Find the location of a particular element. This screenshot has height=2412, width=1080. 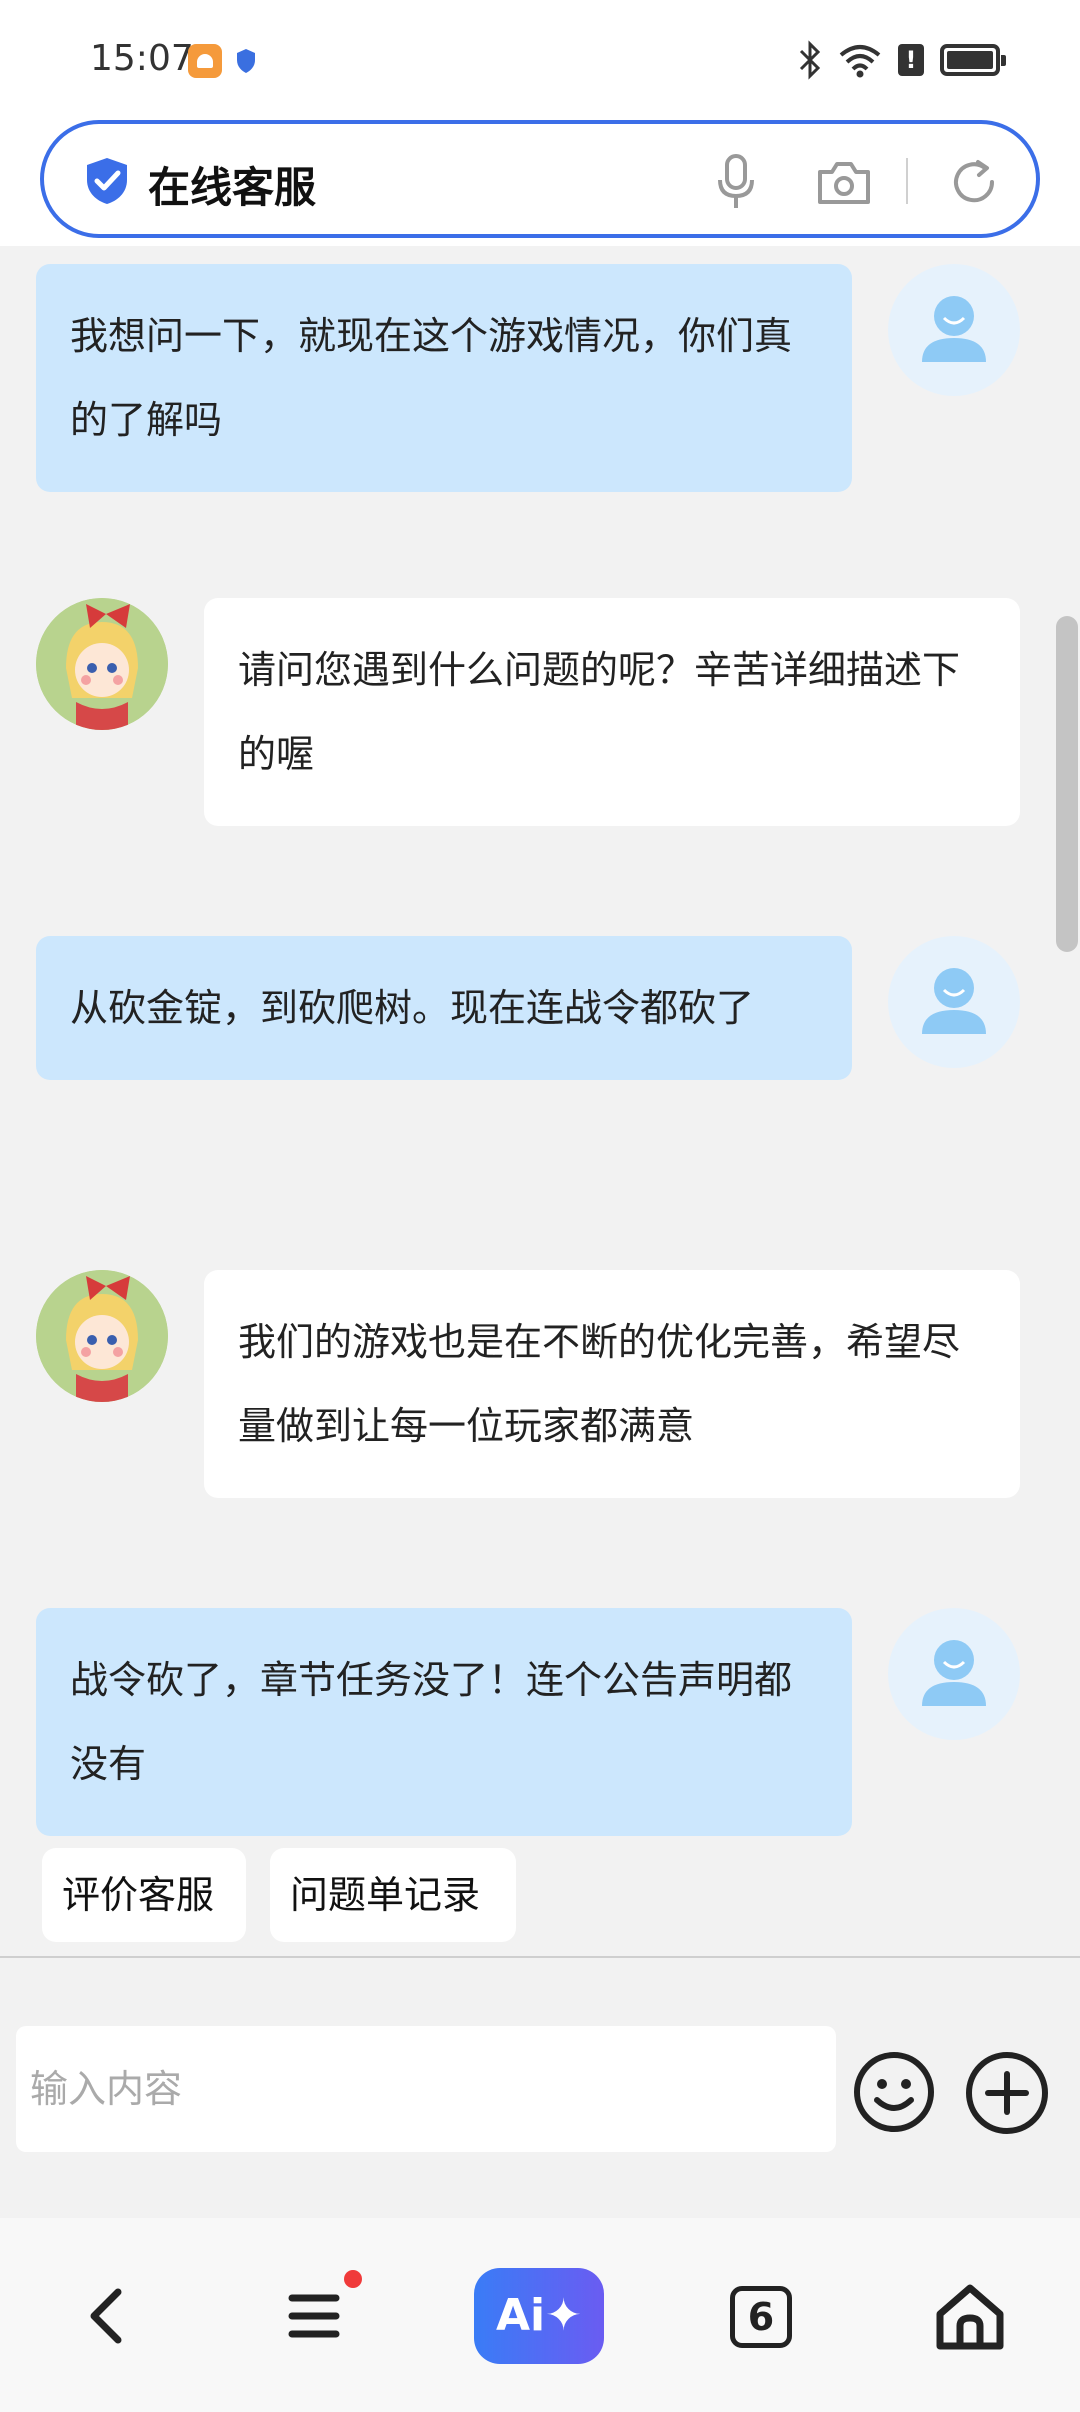

bluetooth-icon is located at coordinates (810, 60).